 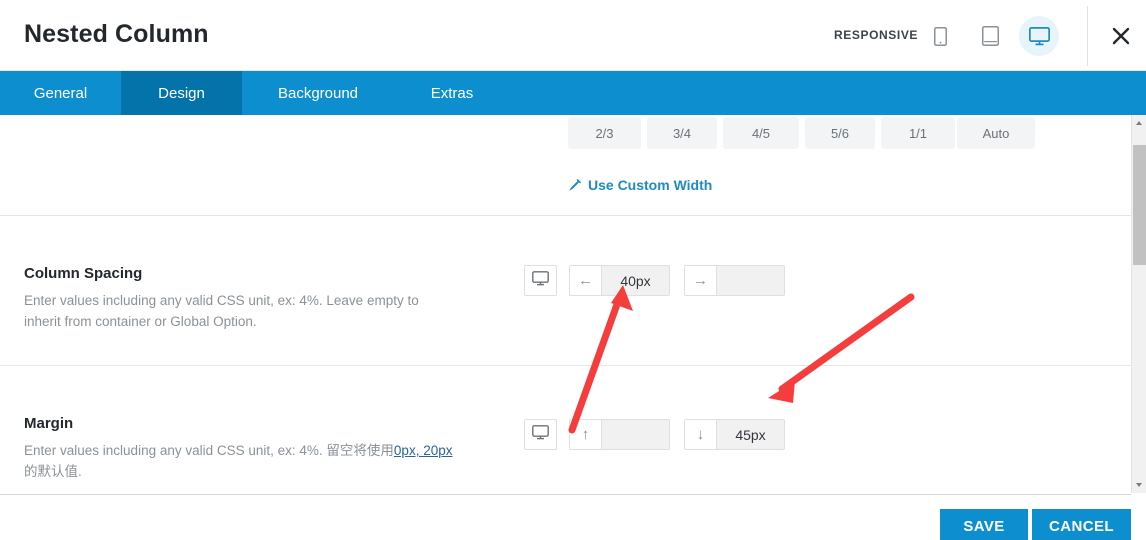 I want to click on margin-description-suffix: 的默认值., so click(x=53, y=471).